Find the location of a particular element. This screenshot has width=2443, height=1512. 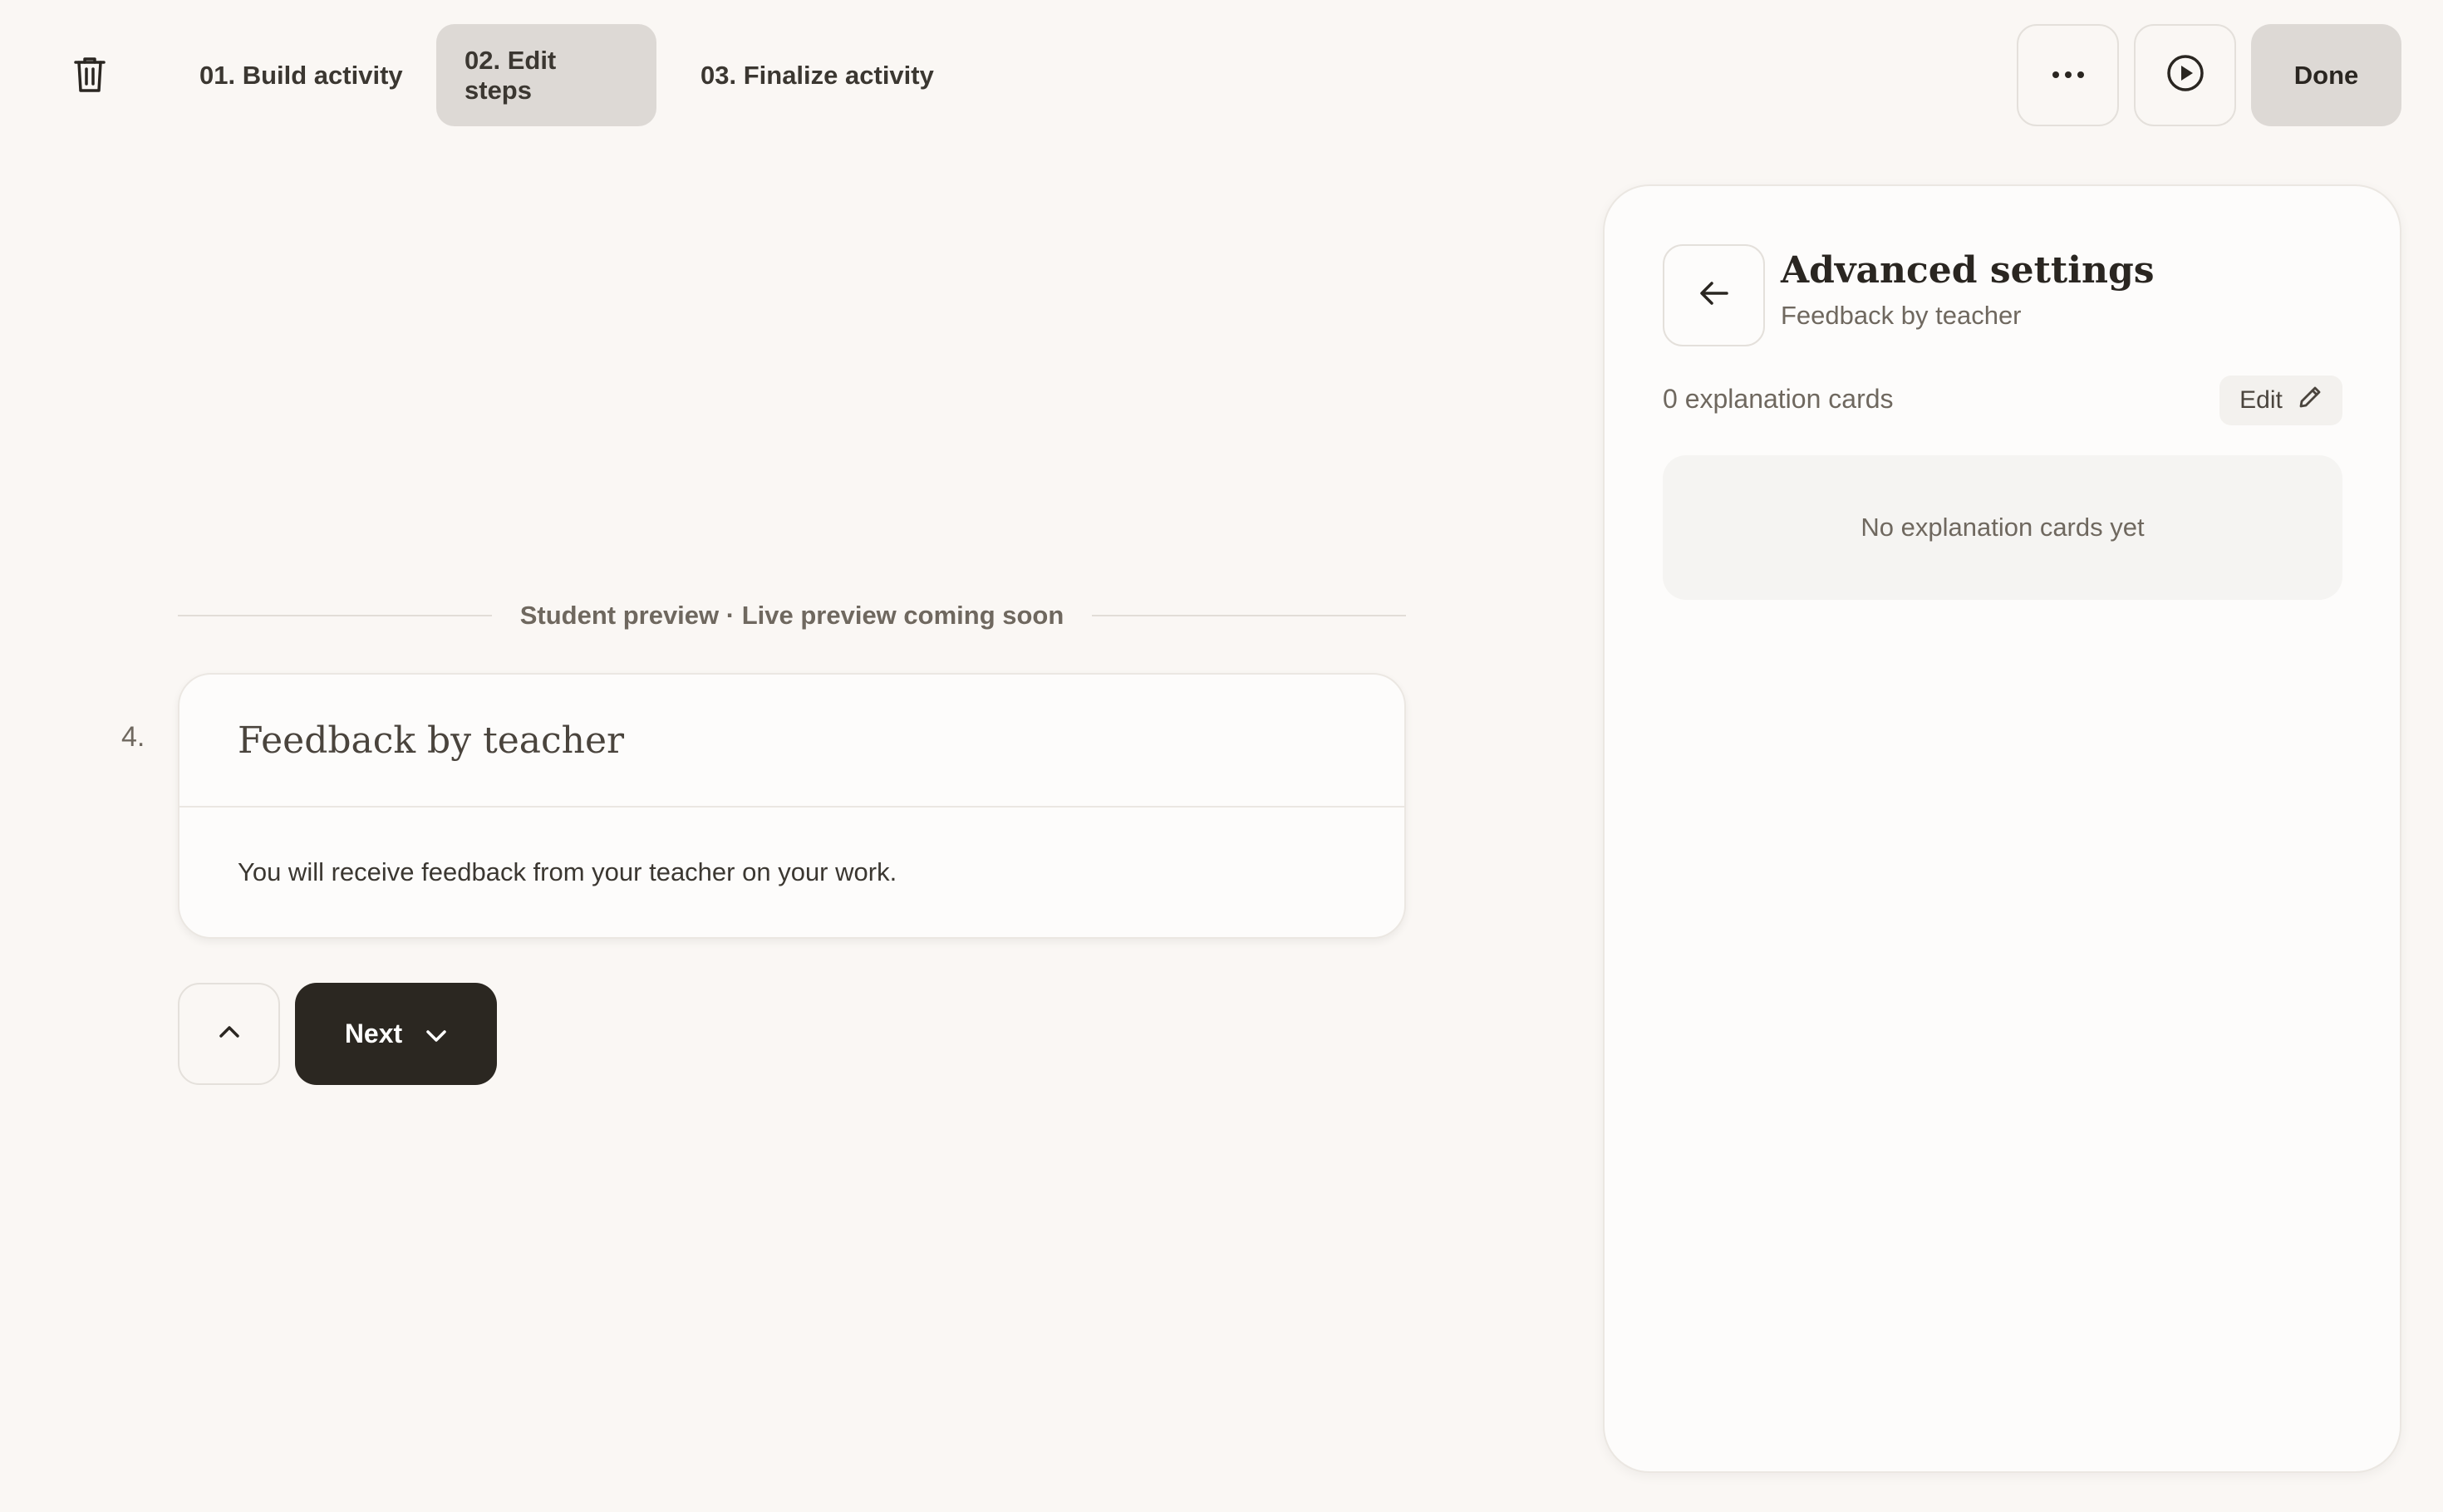

next-label: Next is located at coordinates (374, 1033).